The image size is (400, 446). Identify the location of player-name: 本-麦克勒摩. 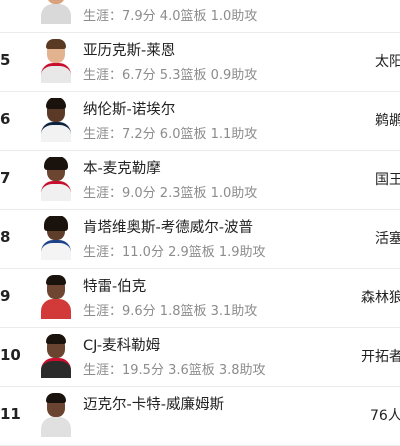
(122, 169).